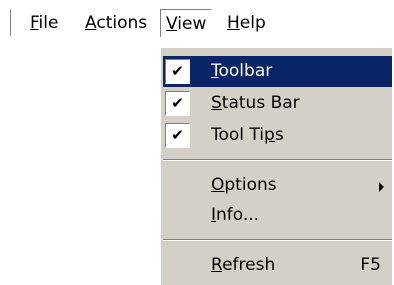 The image size is (394, 285). Describe the element at coordinates (249, 265) in the screenshot. I see `refresh-label-rest: efresh` at that location.